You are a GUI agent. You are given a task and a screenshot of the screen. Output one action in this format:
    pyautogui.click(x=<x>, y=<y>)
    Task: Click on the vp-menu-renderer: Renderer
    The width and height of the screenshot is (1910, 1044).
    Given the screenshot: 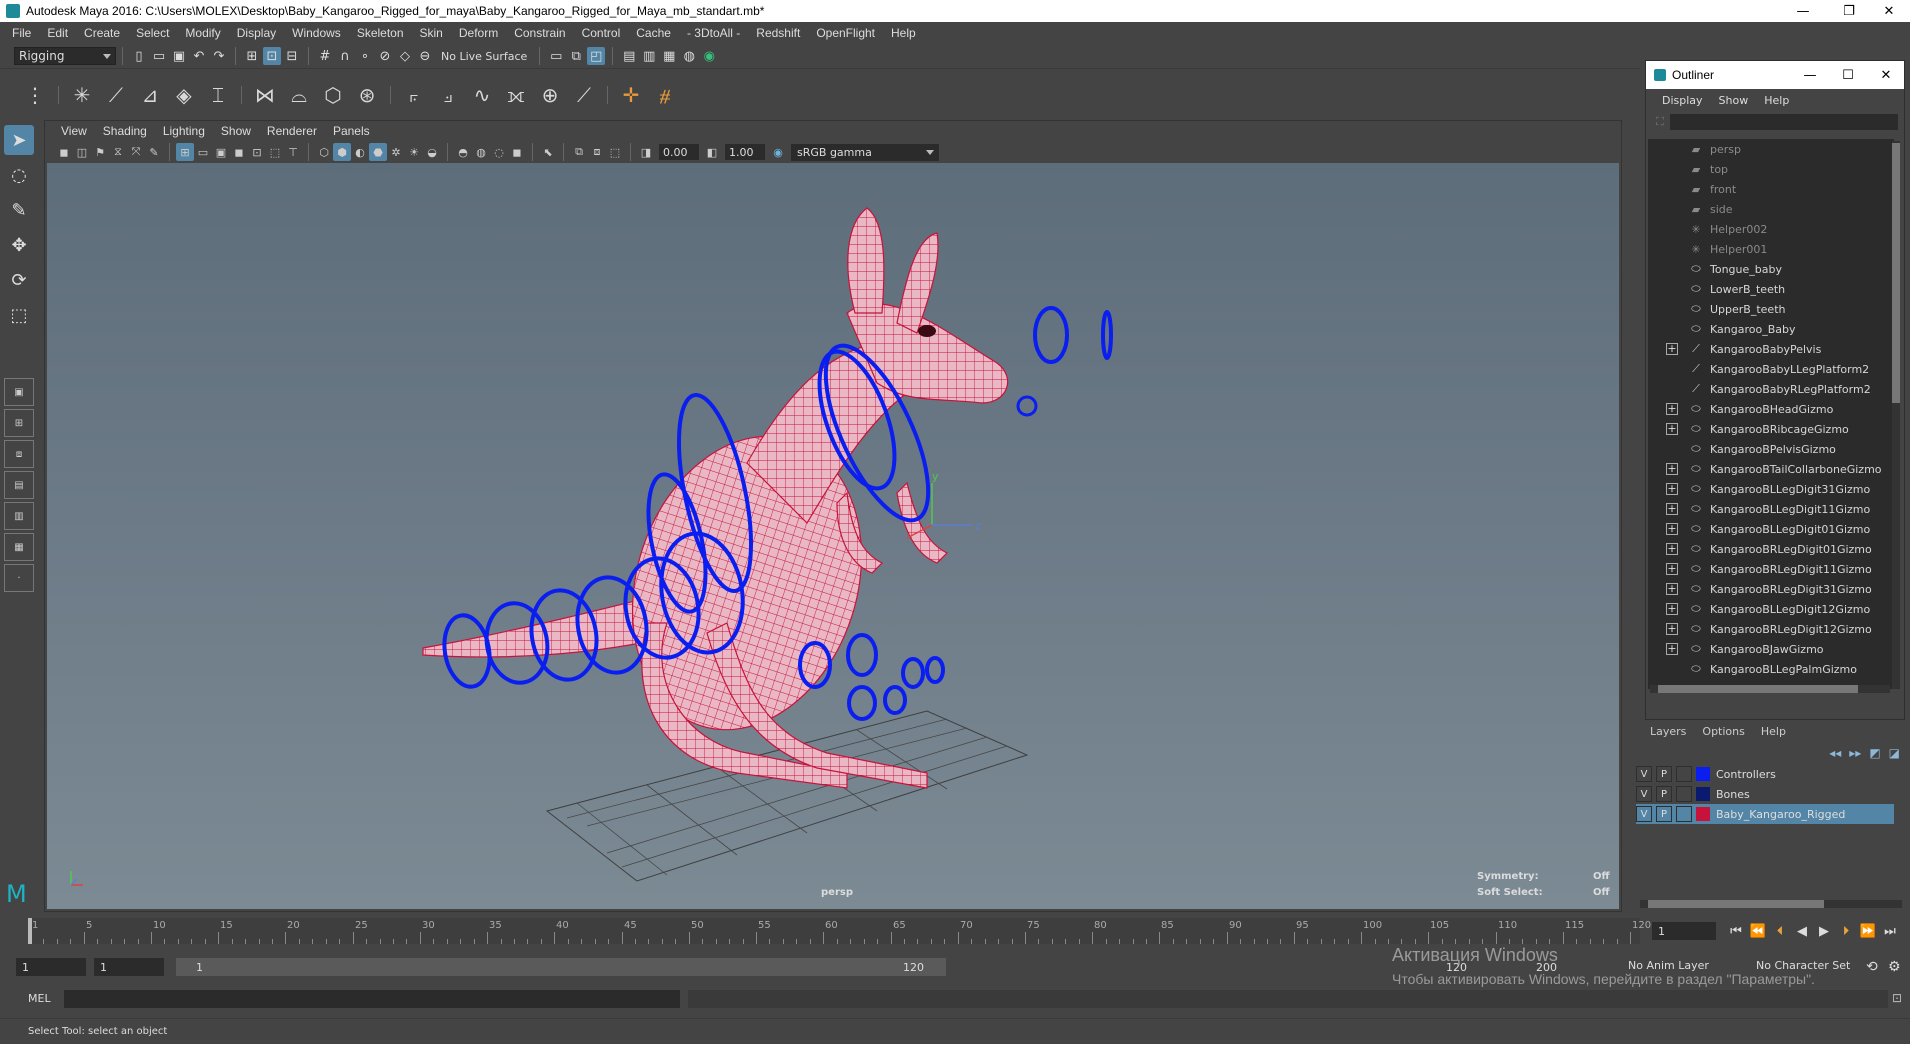 What is the action you would take?
    pyautogui.click(x=292, y=131)
    